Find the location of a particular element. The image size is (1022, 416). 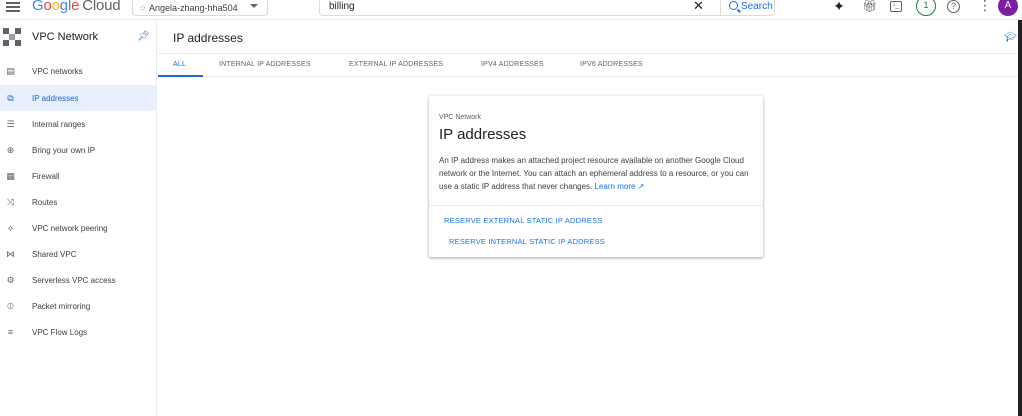

peering-icon: ⟡ is located at coordinates (10, 228).